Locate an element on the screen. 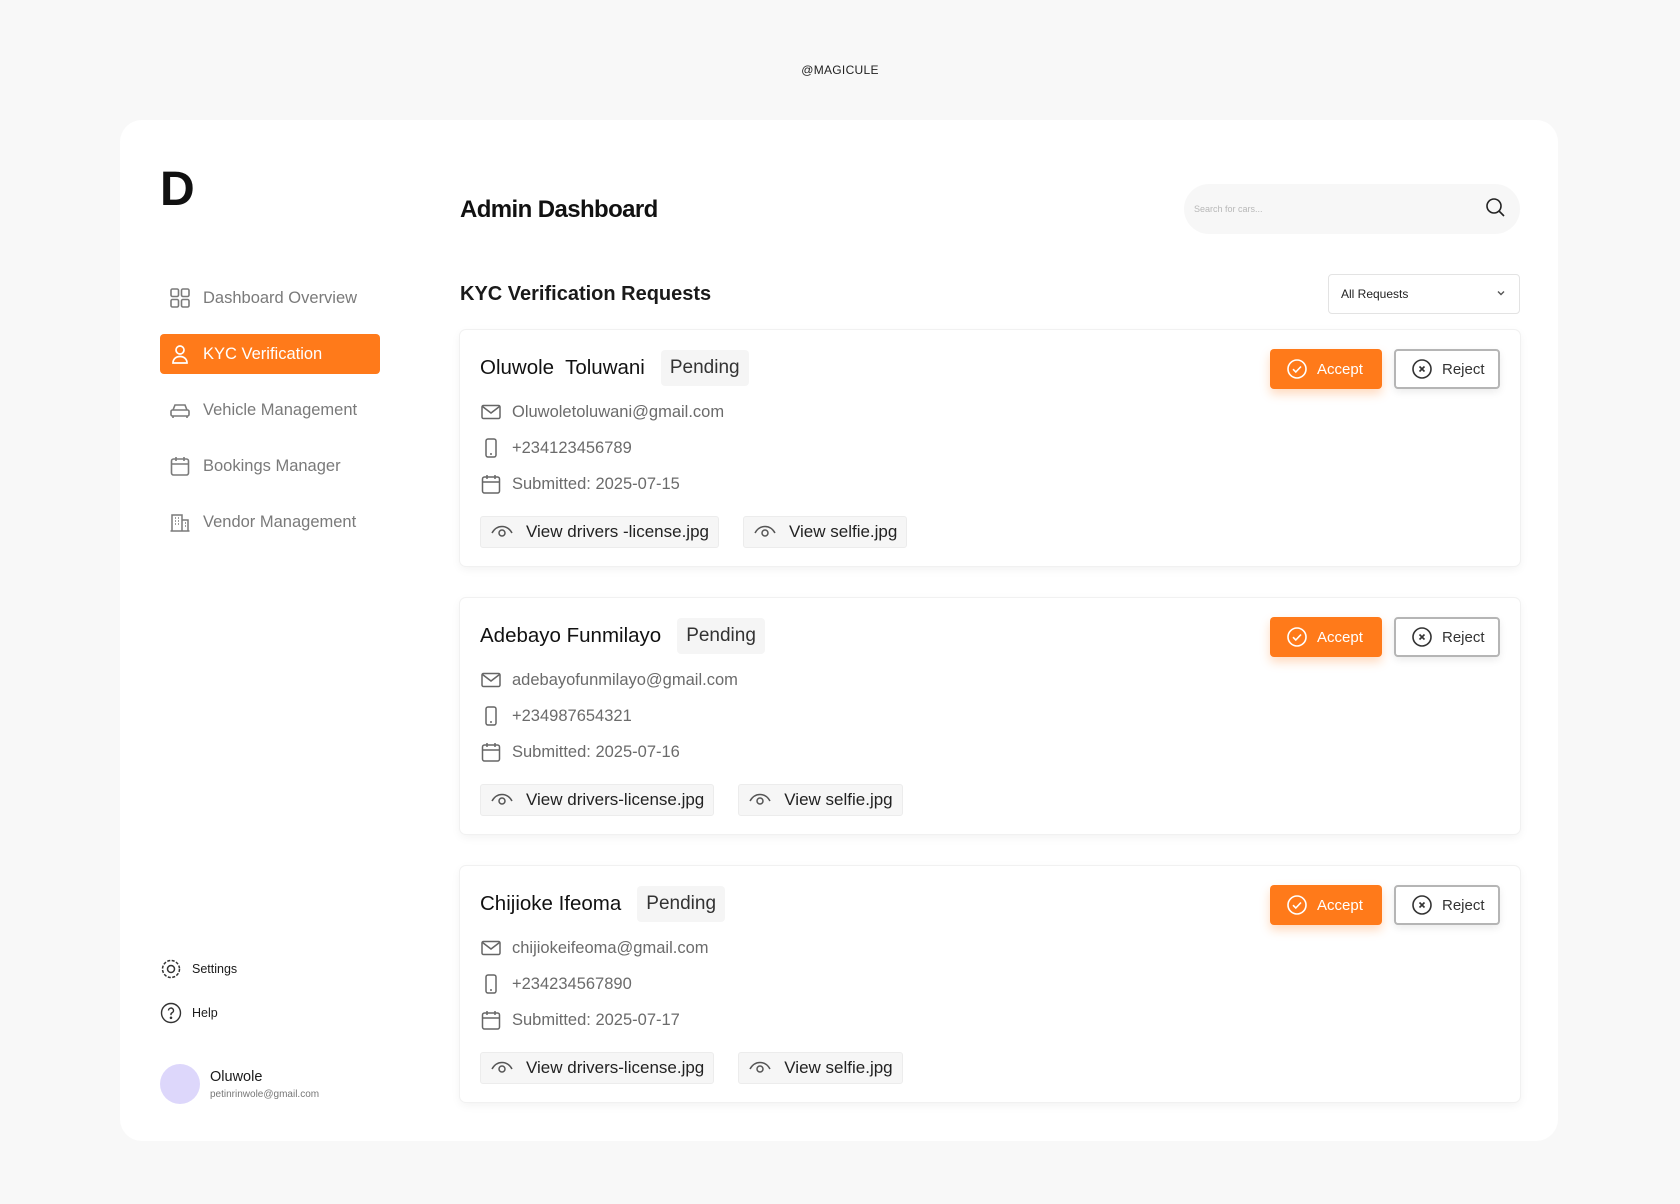 The height and width of the screenshot is (1204, 1680). file-label: View drivers-license.jpg is located at coordinates (615, 799).